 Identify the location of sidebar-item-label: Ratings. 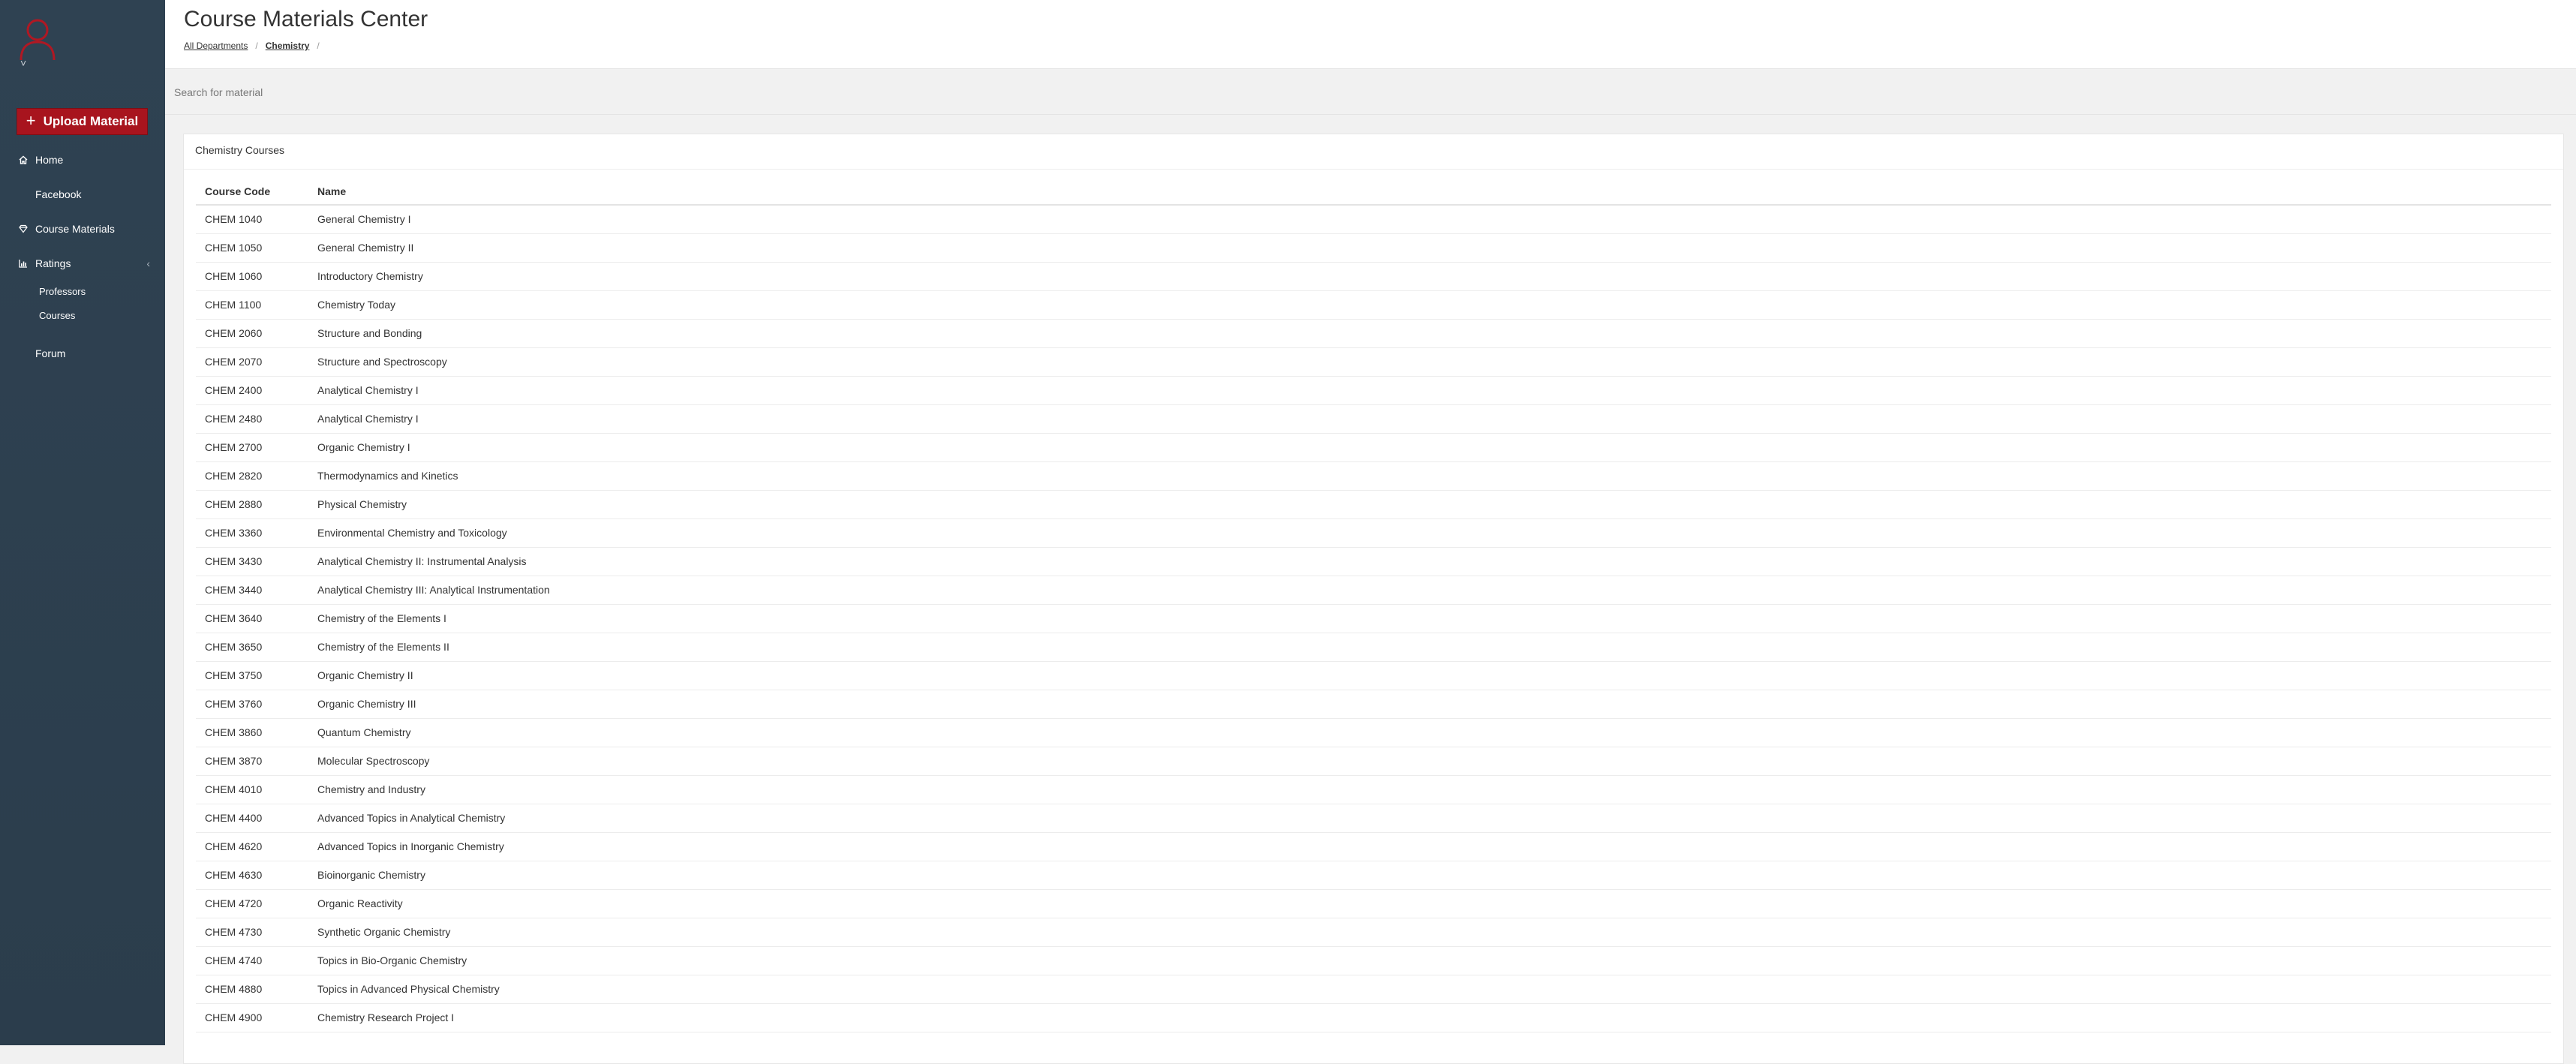
(53, 263).